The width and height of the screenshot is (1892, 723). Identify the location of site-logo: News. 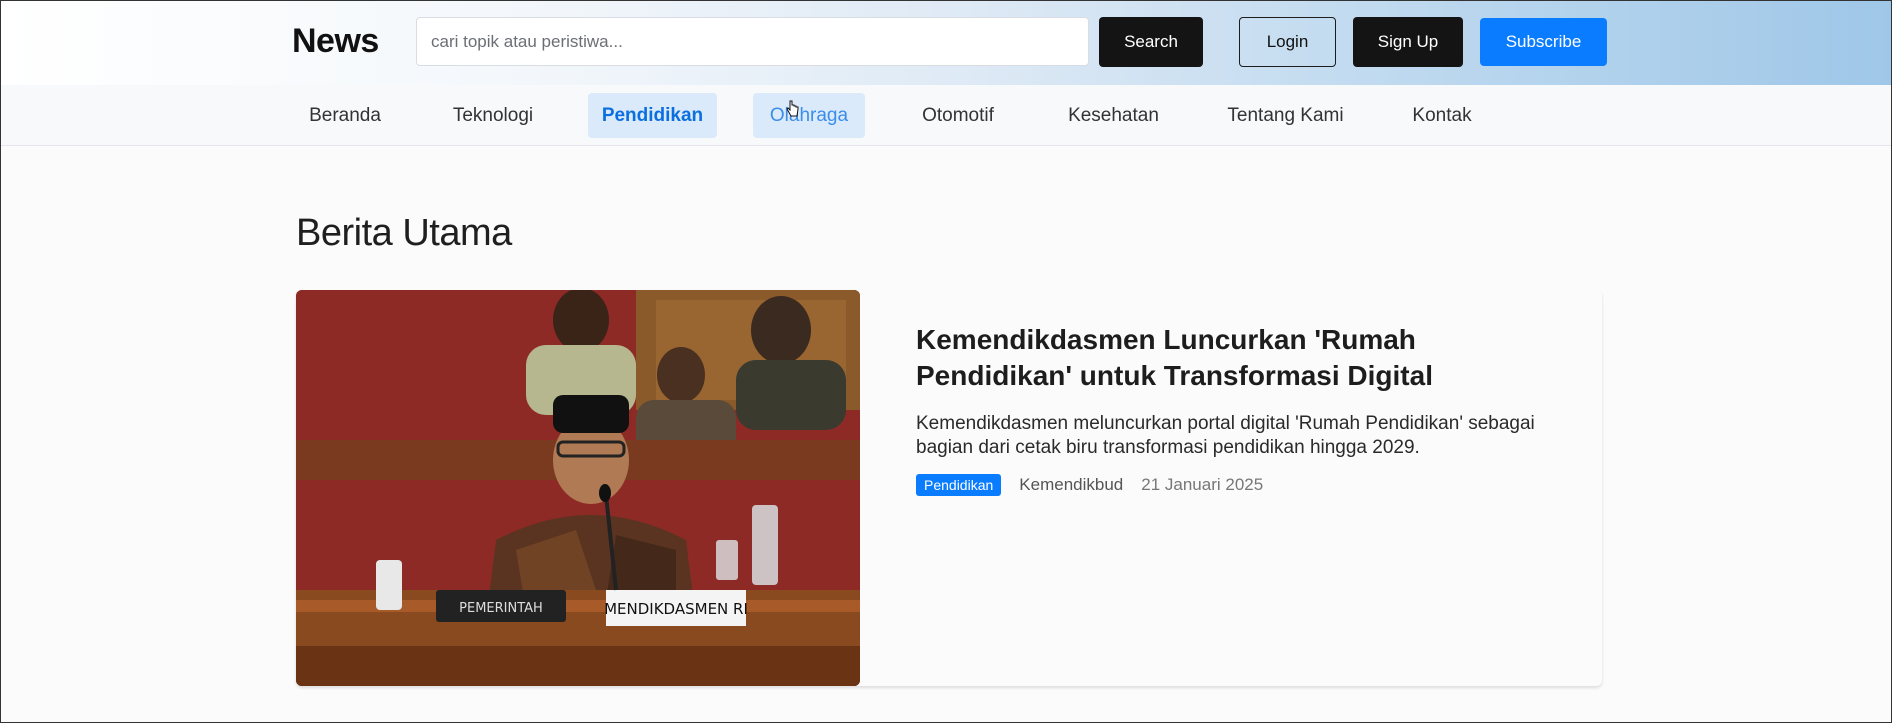
(335, 41).